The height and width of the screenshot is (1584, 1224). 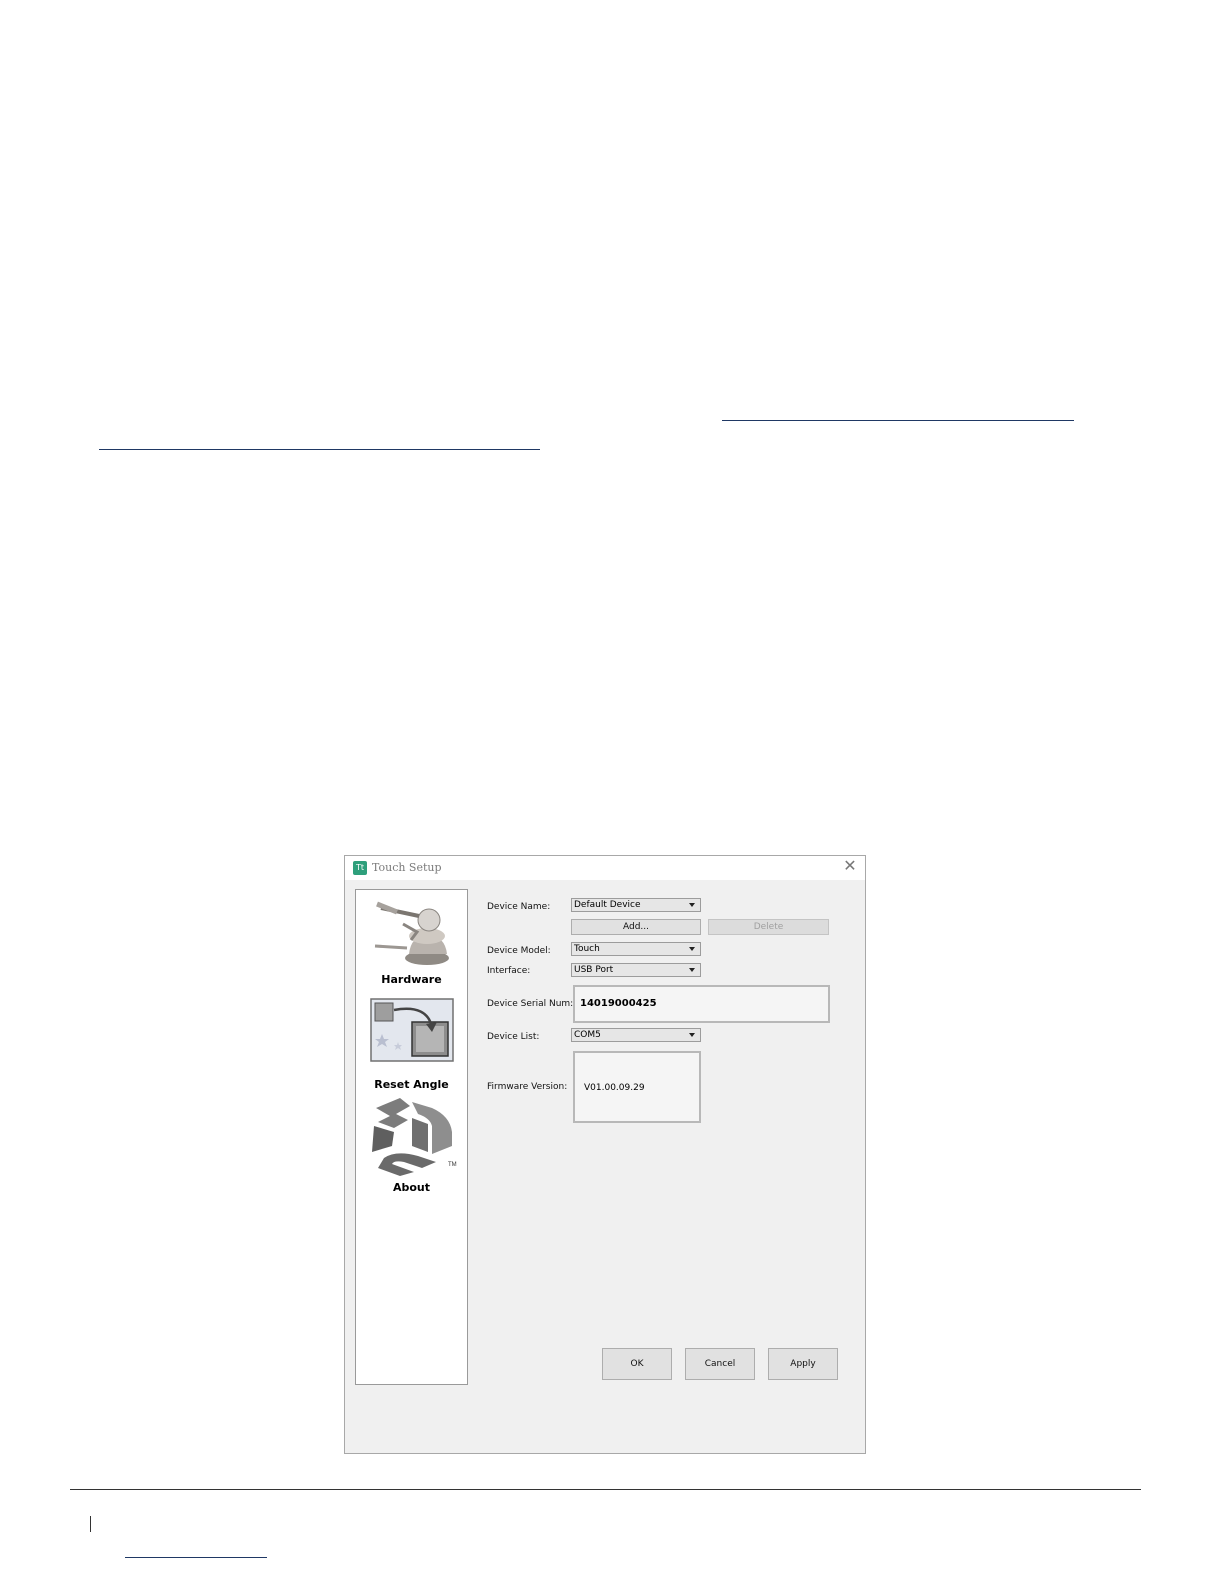 What do you see at coordinates (637, 1364) in the screenshot?
I see `ok-button: OK` at bounding box center [637, 1364].